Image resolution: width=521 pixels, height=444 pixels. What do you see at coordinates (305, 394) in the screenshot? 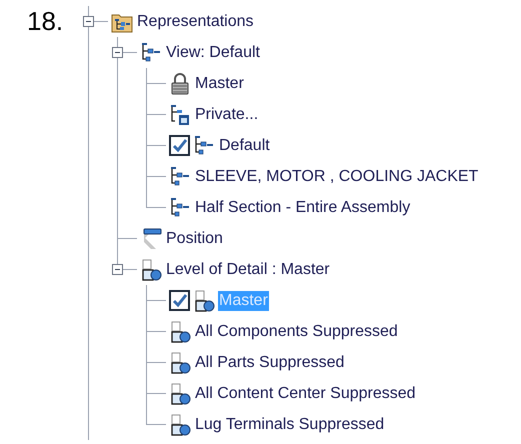
I see `tree-item-label: All Content Center Suppressed` at bounding box center [305, 394].